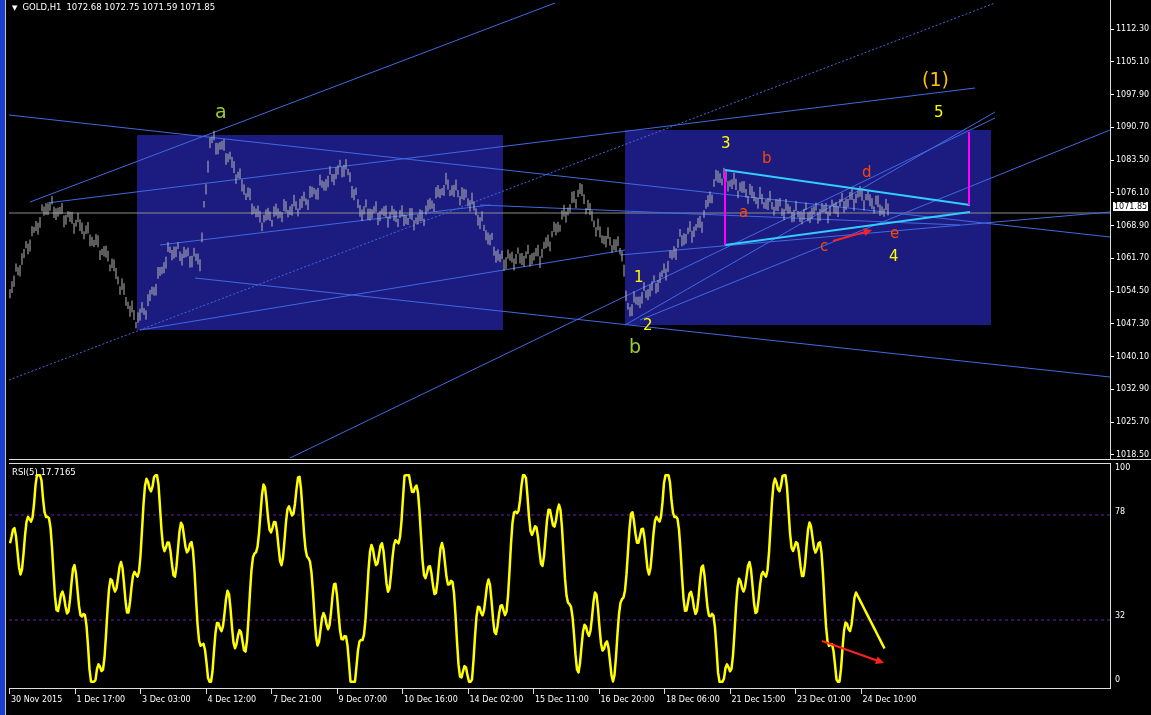  I want to click on rsi-title: RSI(5) 17.7165, so click(44, 472).